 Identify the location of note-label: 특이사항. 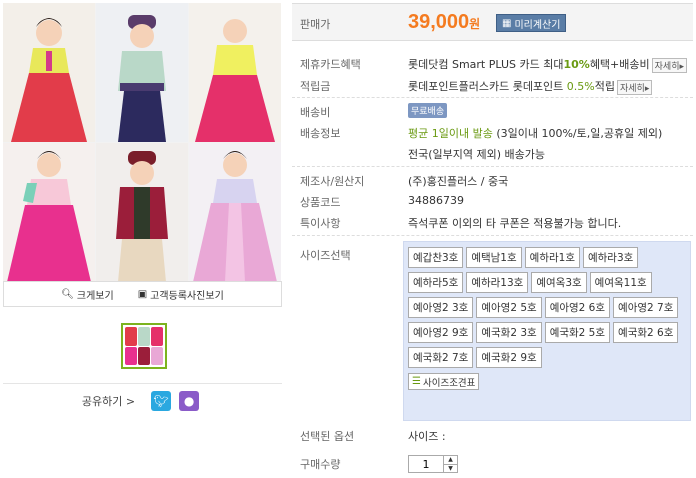
(320, 223).